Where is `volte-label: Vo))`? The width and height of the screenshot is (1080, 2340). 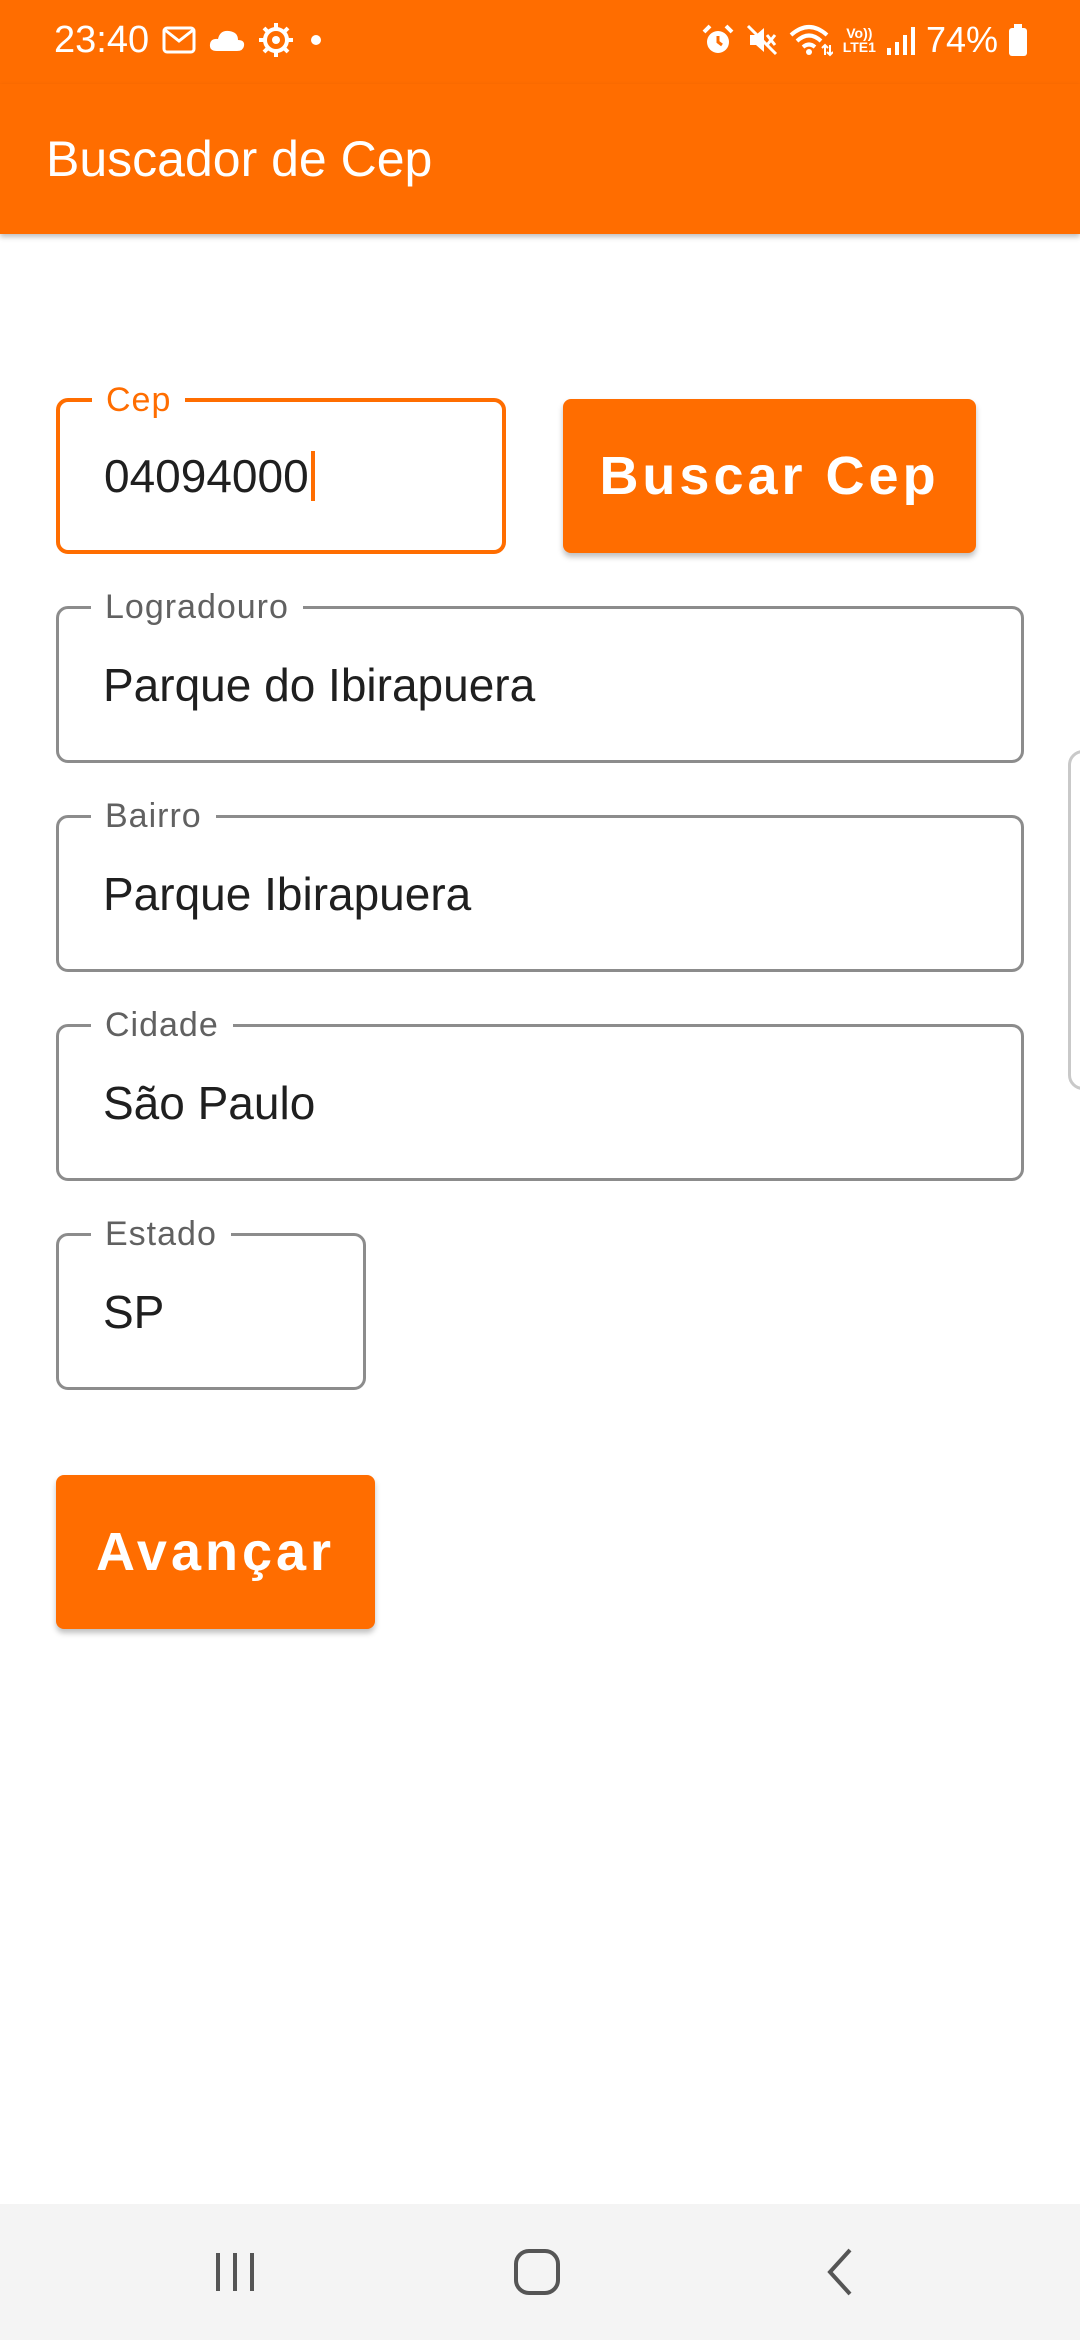
volte-label: Vo)) is located at coordinates (859, 33).